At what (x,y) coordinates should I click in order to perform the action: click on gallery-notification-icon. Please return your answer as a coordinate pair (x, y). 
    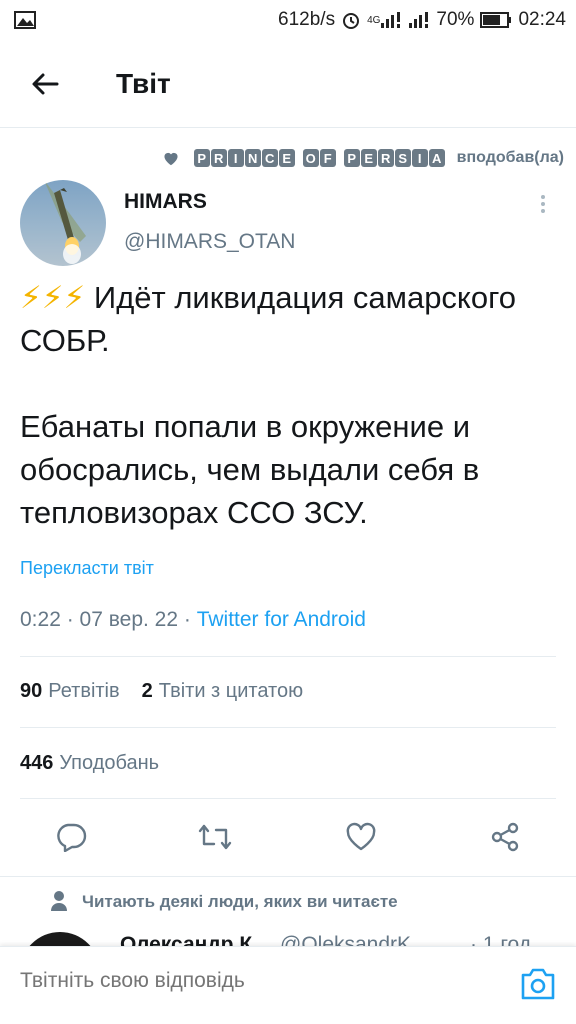
    Looking at the image, I should click on (25, 20).